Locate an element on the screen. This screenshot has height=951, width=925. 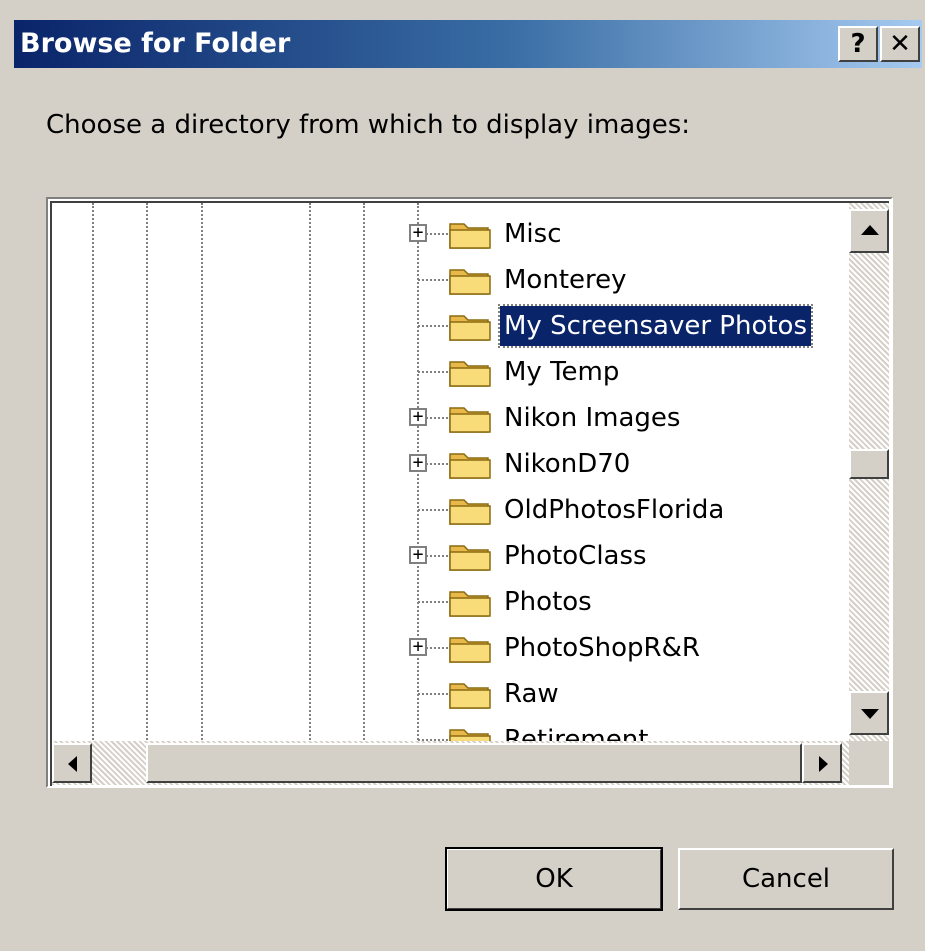
ok-button: OK is located at coordinates (554, 879).